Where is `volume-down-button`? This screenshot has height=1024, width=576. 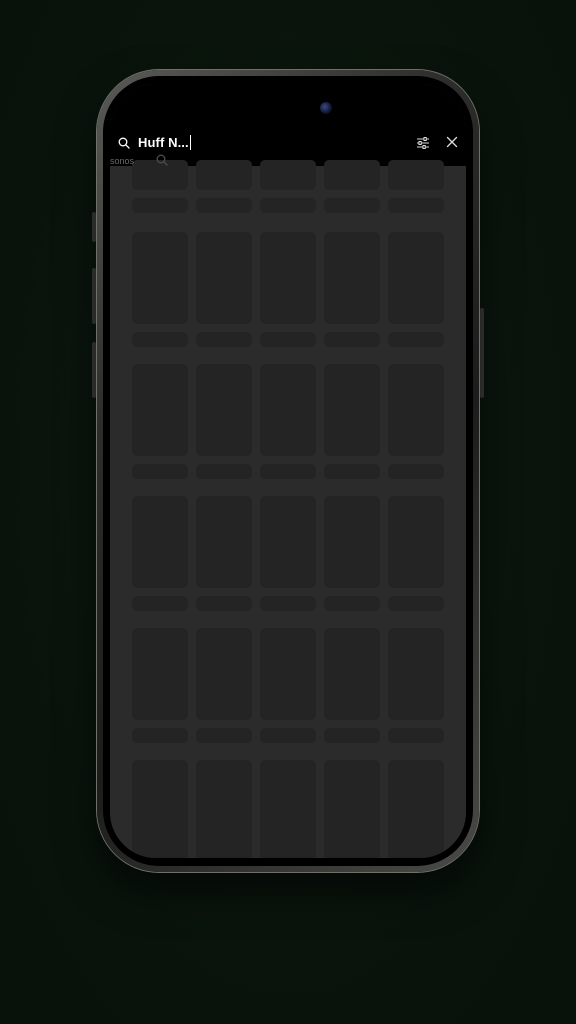
volume-down-button is located at coordinates (94, 370).